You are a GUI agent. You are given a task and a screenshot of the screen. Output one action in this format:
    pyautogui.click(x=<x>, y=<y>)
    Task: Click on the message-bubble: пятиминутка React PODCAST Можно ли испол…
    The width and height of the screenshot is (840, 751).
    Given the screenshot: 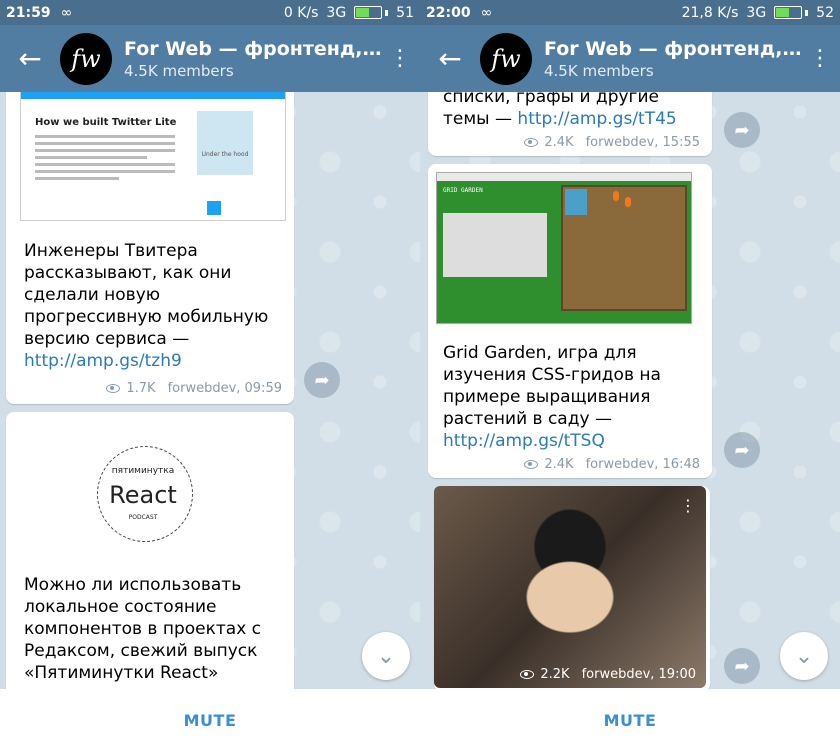 What is the action you would take?
    pyautogui.click(x=150, y=550)
    